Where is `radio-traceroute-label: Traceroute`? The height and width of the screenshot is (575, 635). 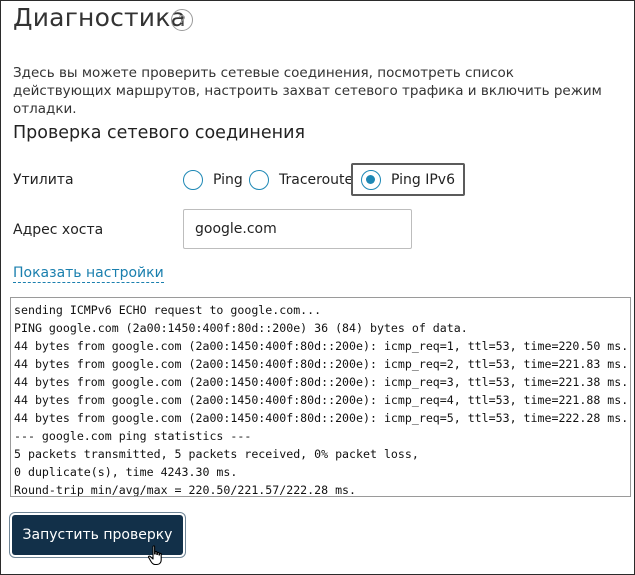 radio-traceroute-label: Traceroute is located at coordinates (316, 180).